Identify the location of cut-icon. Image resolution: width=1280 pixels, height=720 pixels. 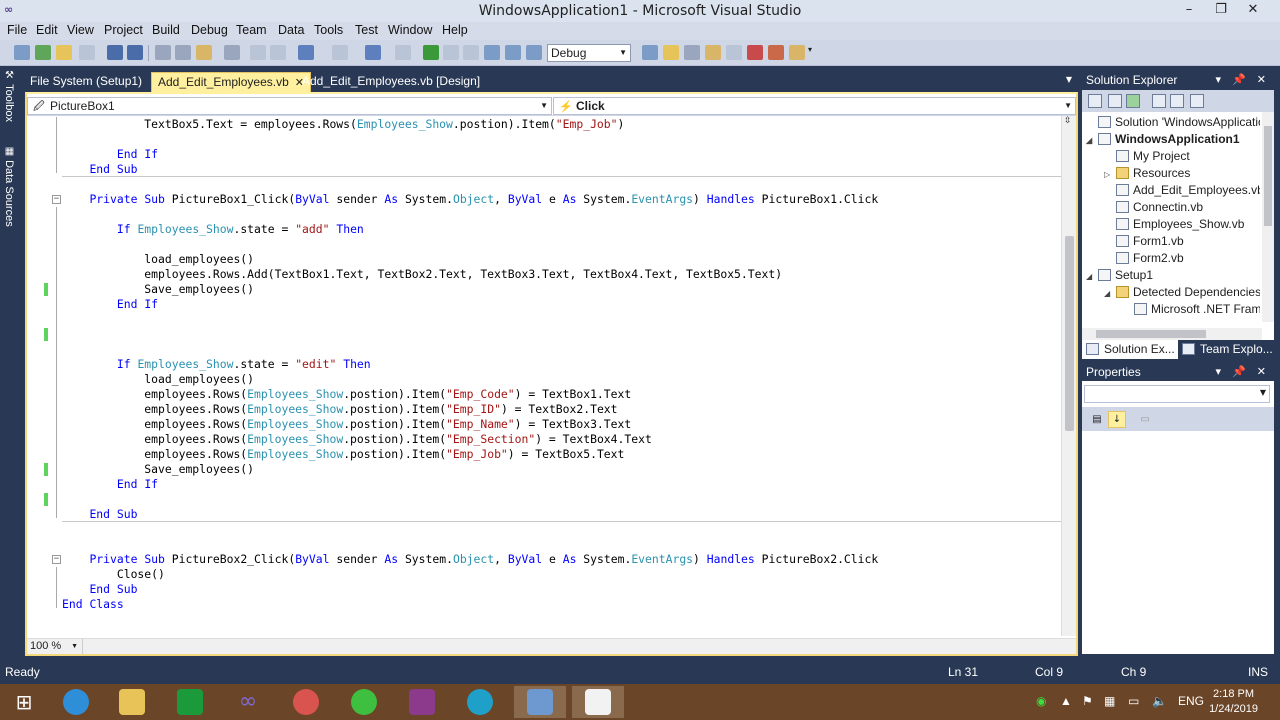
(163, 52).